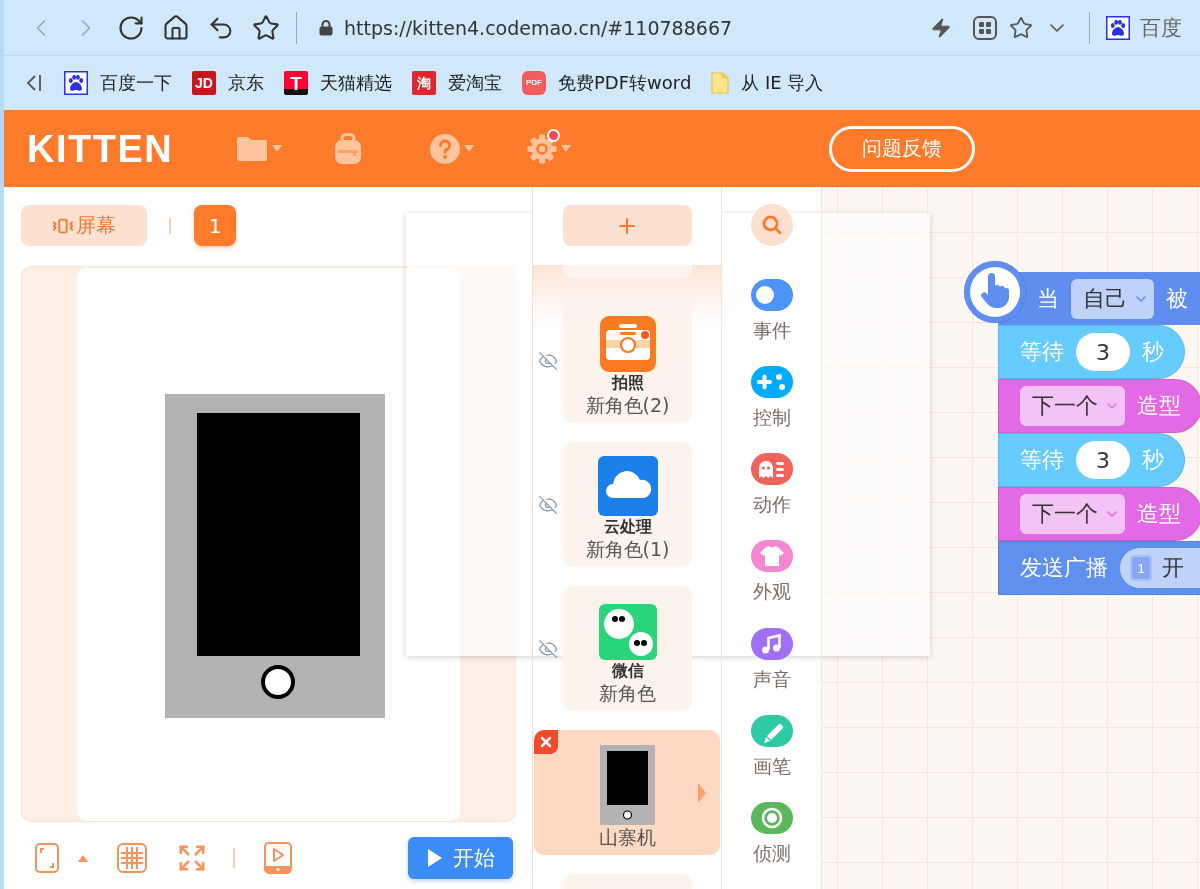  I want to click on category-button: 外观, so click(771, 584).